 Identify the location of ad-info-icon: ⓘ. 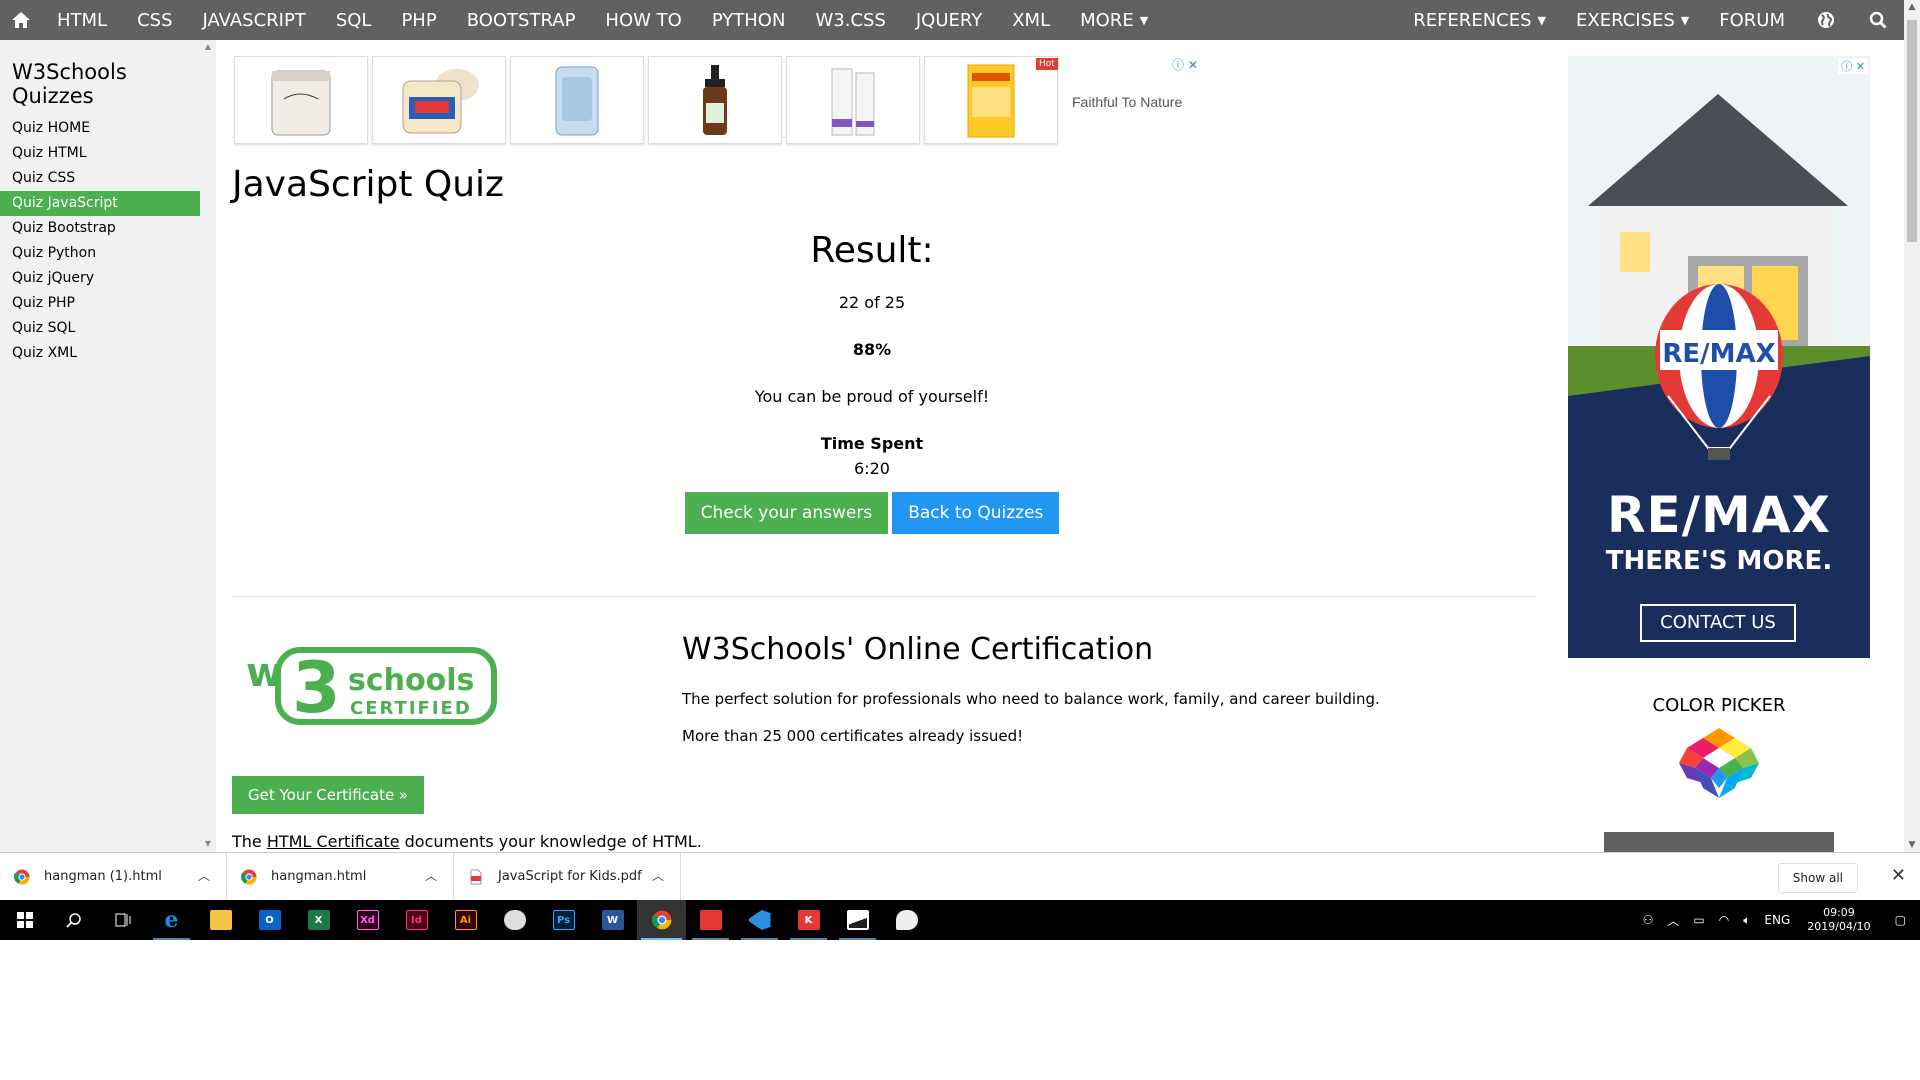
(1178, 65).